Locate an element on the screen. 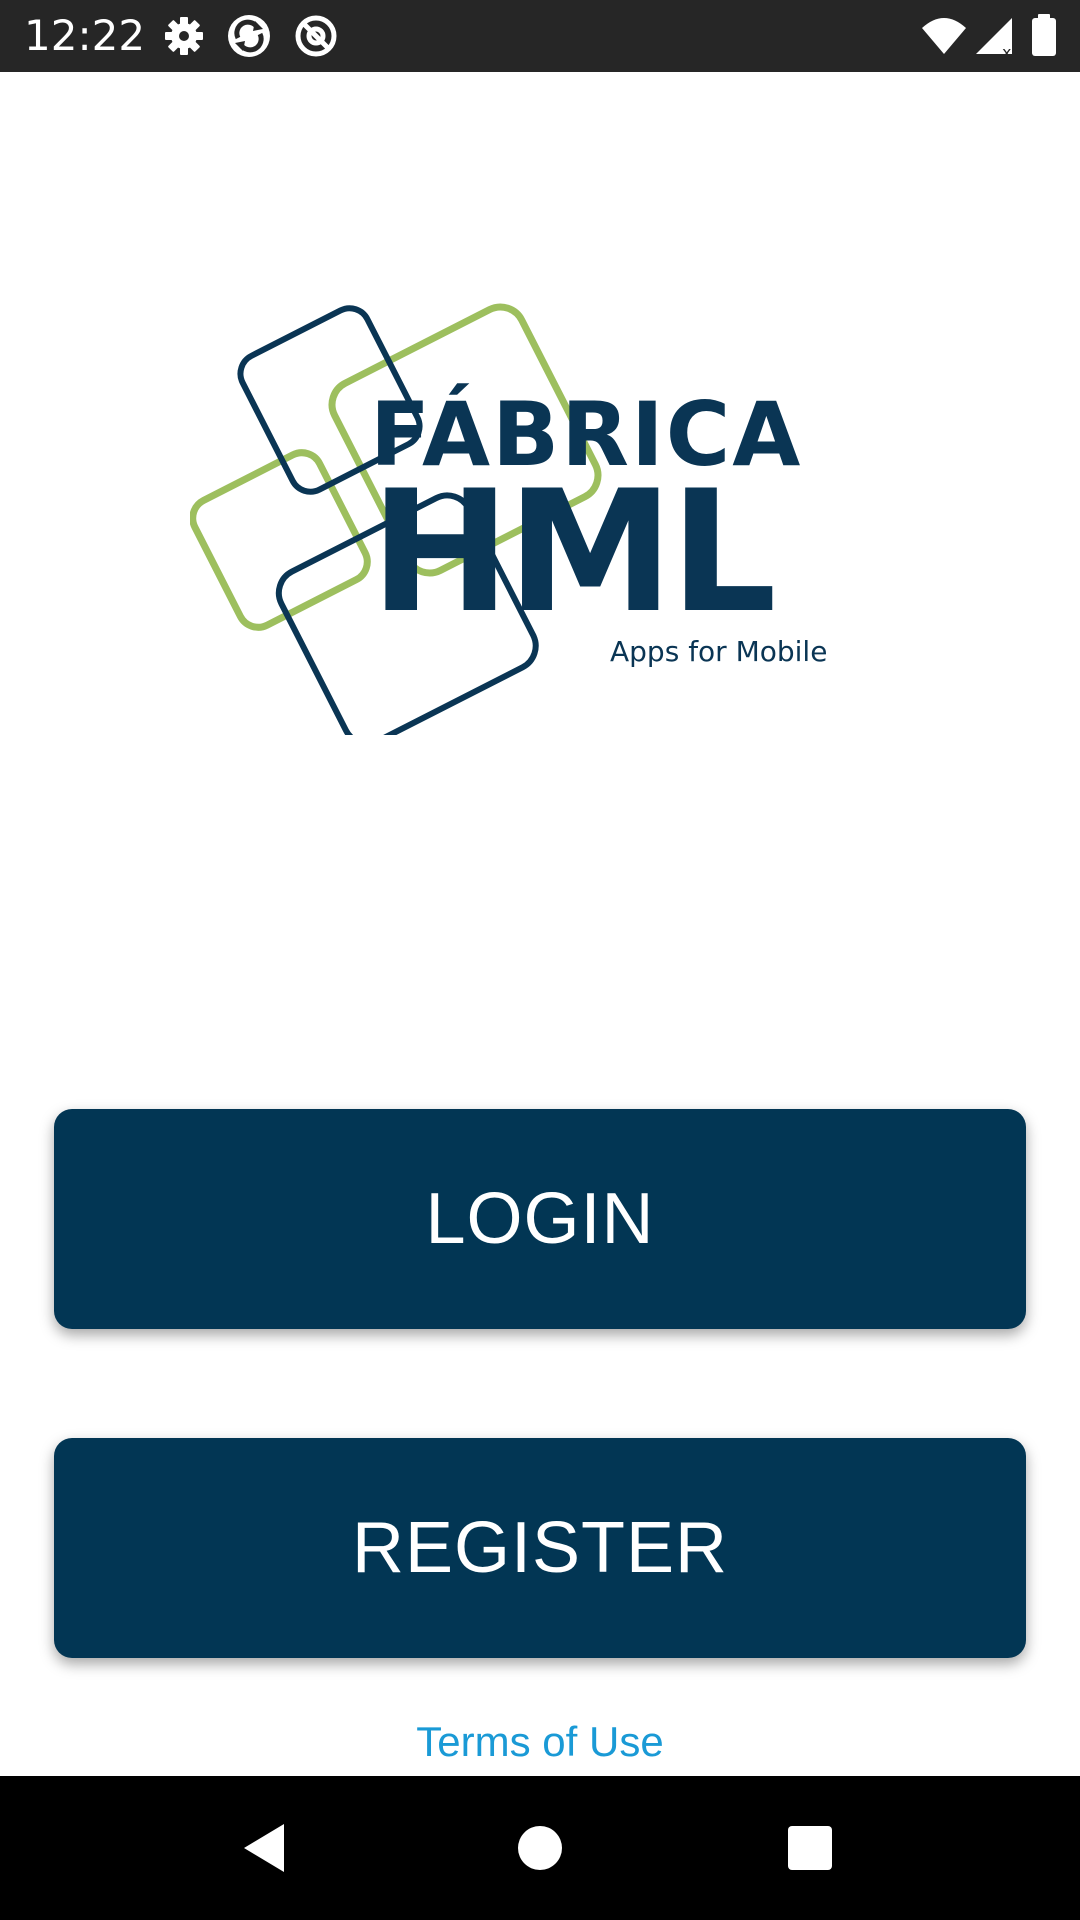  home-icon is located at coordinates (540, 1848).